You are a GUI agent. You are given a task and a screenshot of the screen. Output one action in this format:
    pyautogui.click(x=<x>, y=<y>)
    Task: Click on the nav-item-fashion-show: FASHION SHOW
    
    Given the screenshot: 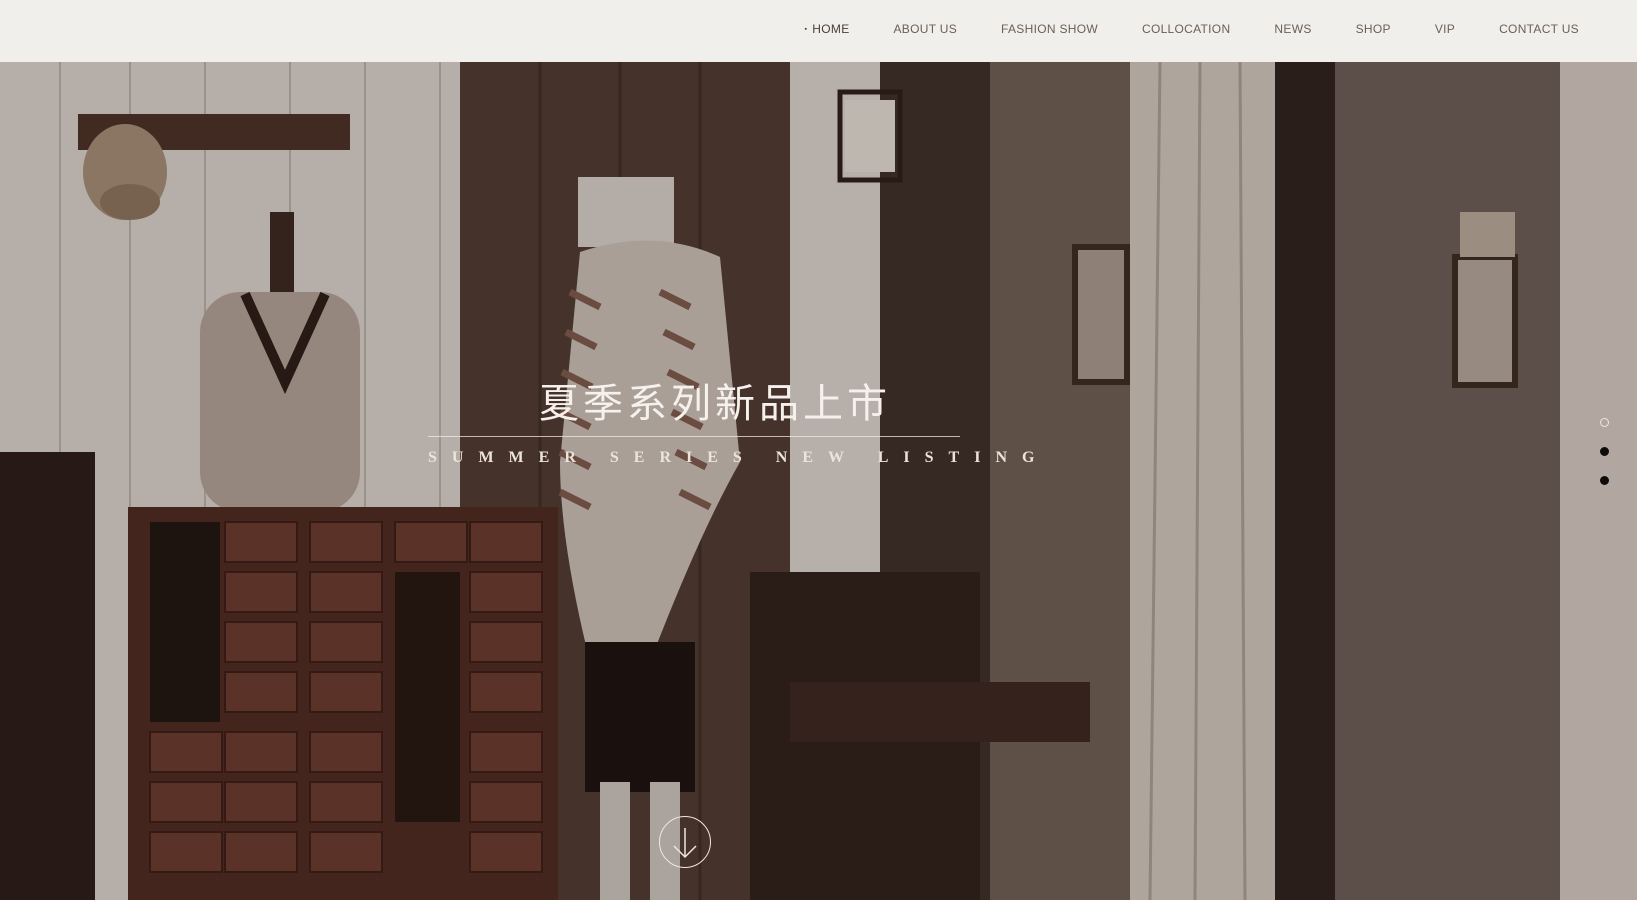 What is the action you would take?
    pyautogui.click(x=1049, y=29)
    